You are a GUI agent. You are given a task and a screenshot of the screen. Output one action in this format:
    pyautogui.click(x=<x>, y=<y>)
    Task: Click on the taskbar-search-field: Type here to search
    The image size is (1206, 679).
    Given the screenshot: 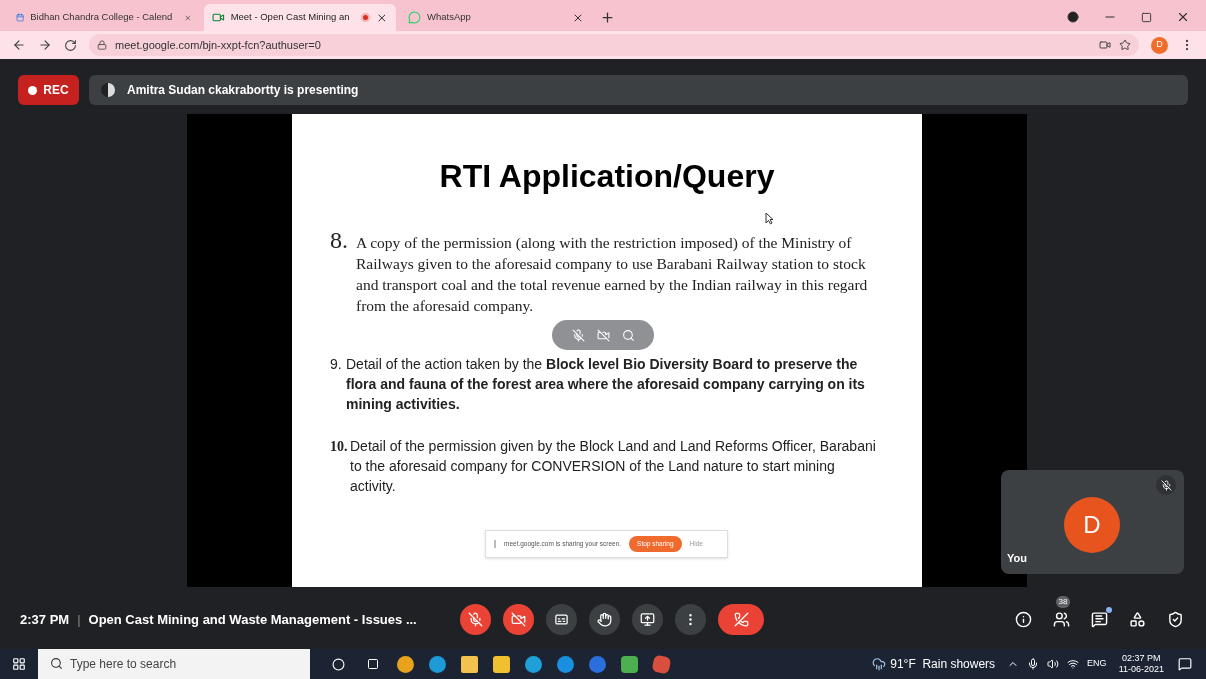 What is the action you would take?
    pyautogui.click(x=174, y=664)
    